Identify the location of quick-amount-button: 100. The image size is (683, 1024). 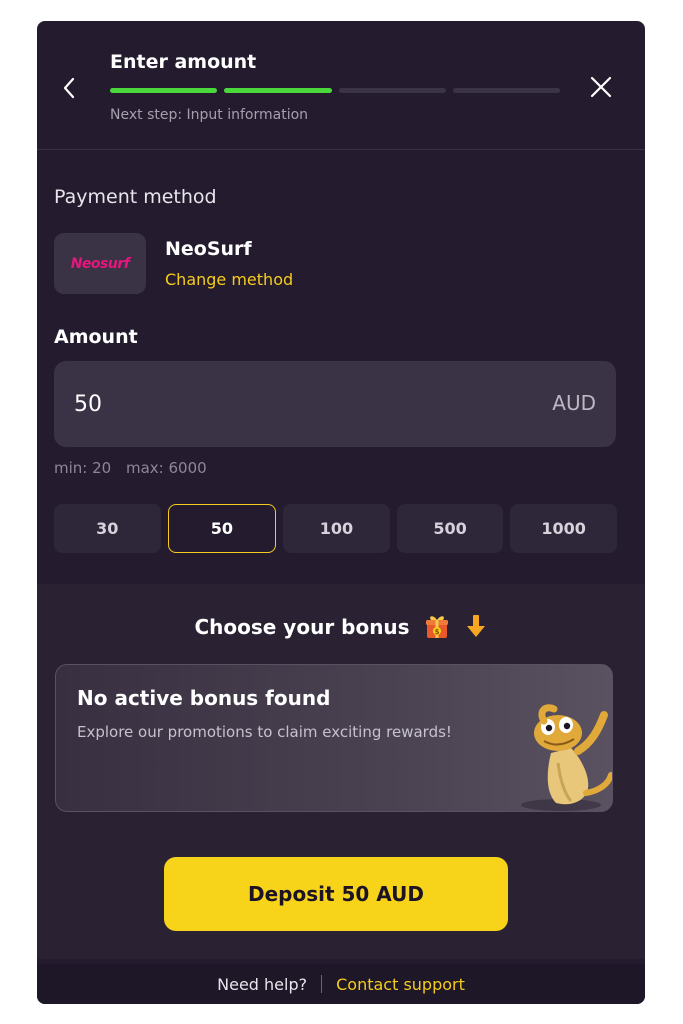
(336, 528).